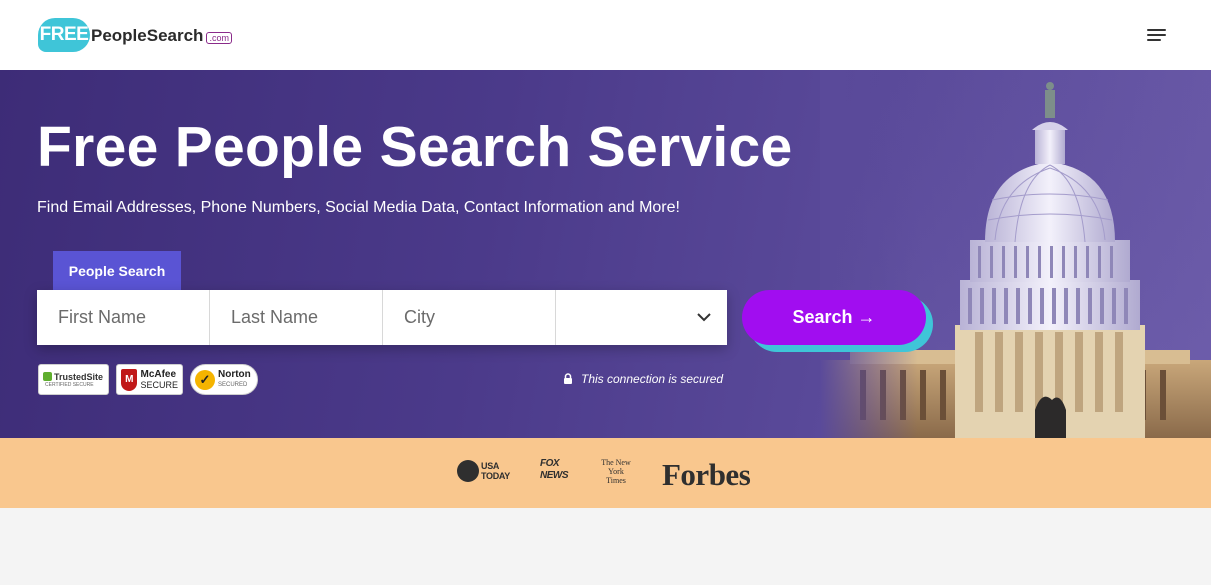 The image size is (1211, 585). What do you see at coordinates (568, 378) in the screenshot?
I see `lock-icon` at bounding box center [568, 378].